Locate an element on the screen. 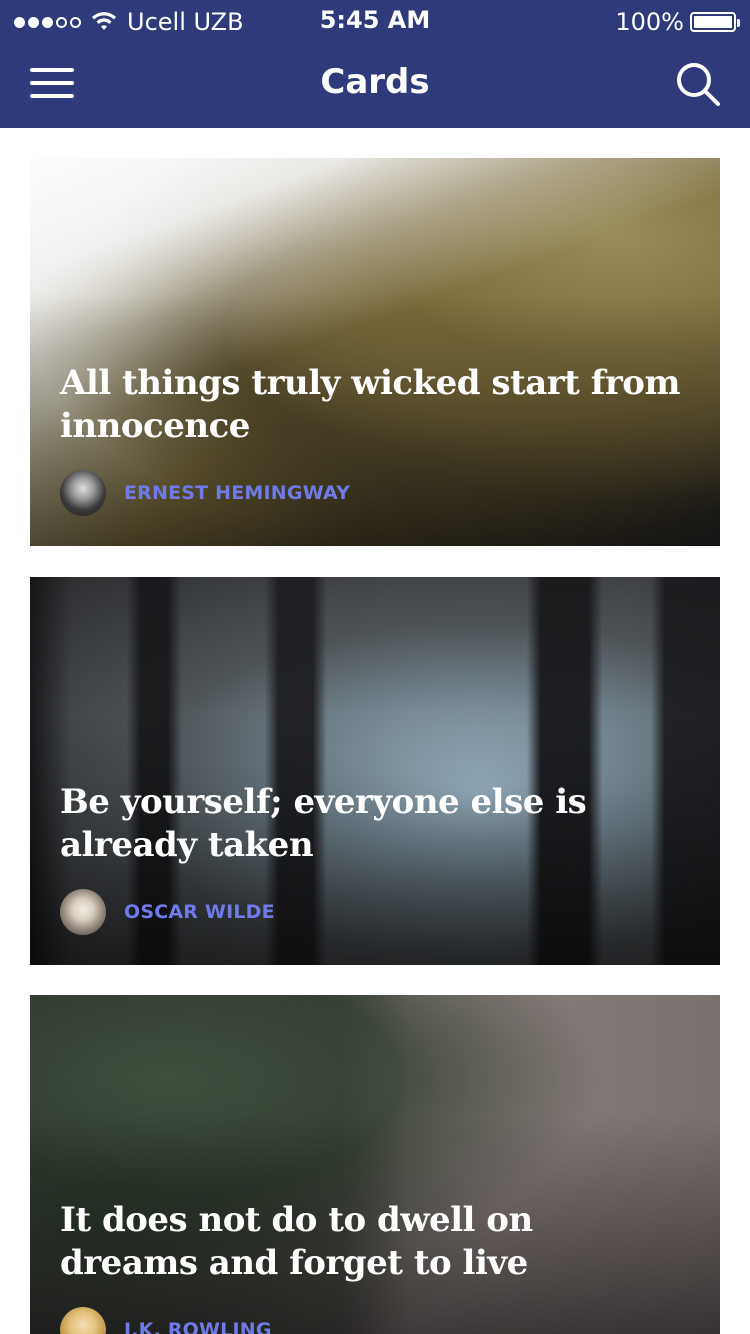 The width and height of the screenshot is (750, 1334). card-author: J.K. ROWLING is located at coordinates (166, 1320).